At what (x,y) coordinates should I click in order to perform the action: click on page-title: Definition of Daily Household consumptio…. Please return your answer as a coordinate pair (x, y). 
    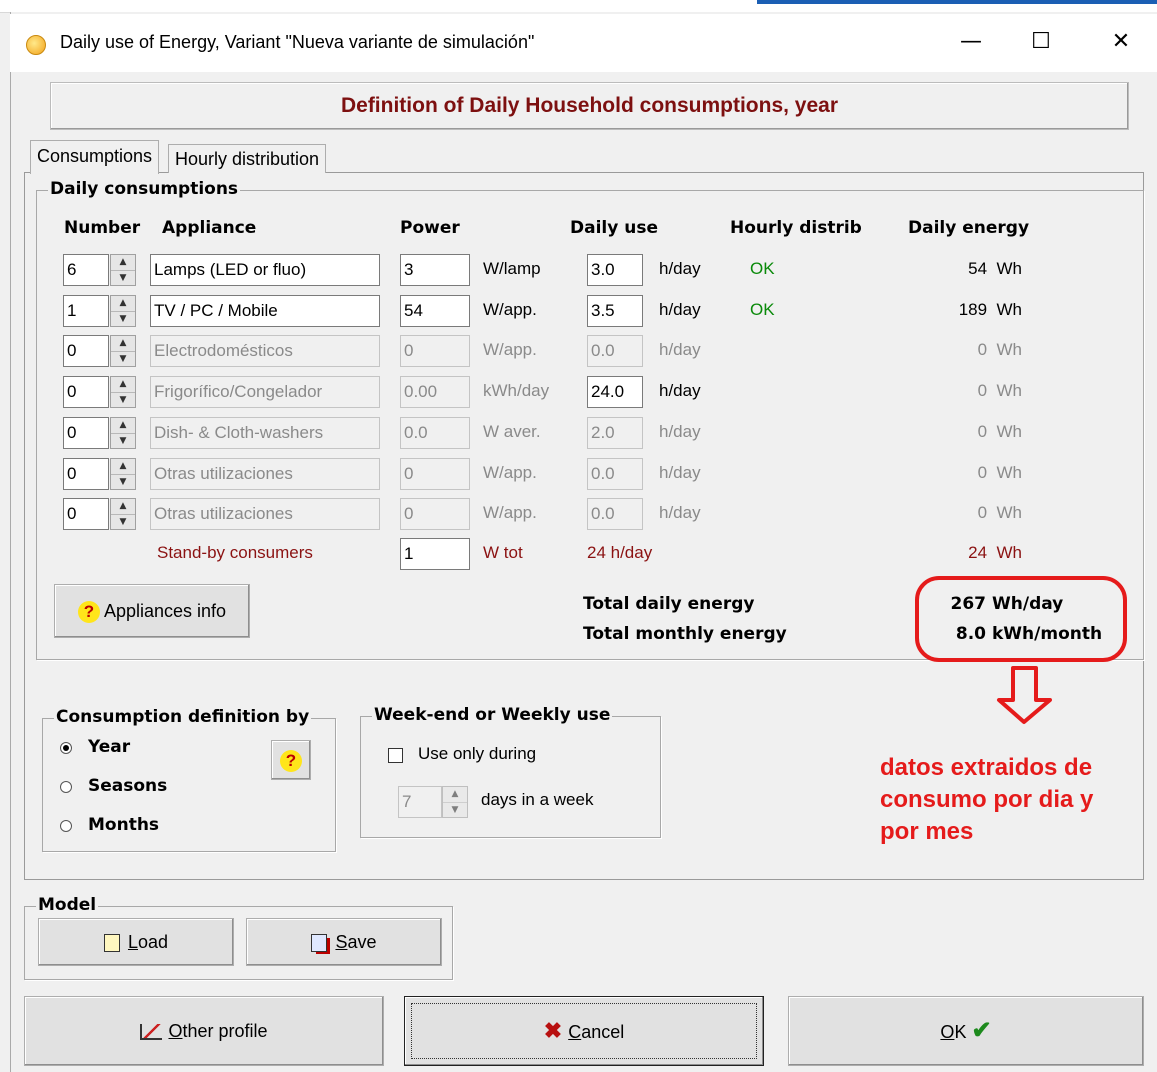
    Looking at the image, I should click on (589, 106).